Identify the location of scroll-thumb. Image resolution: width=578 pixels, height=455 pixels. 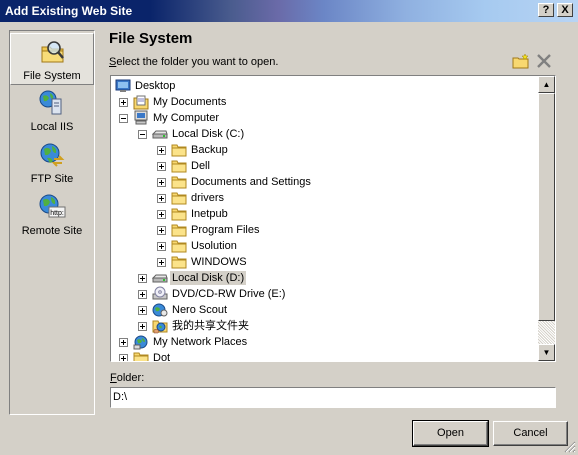
(546, 207).